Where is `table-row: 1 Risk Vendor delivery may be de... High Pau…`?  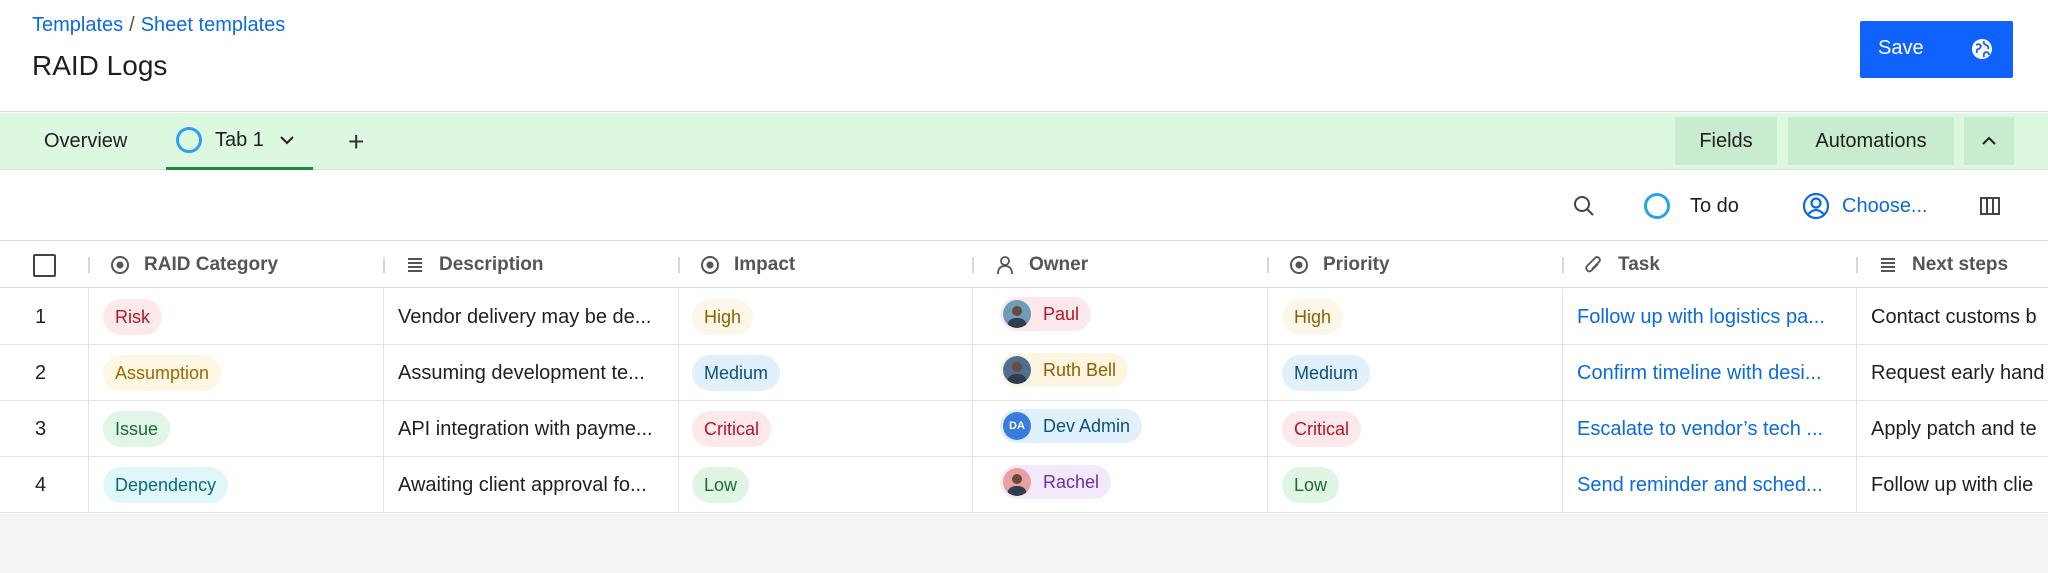 table-row: 1 Risk Vendor delivery may be de... High Pau… is located at coordinates (1024, 317).